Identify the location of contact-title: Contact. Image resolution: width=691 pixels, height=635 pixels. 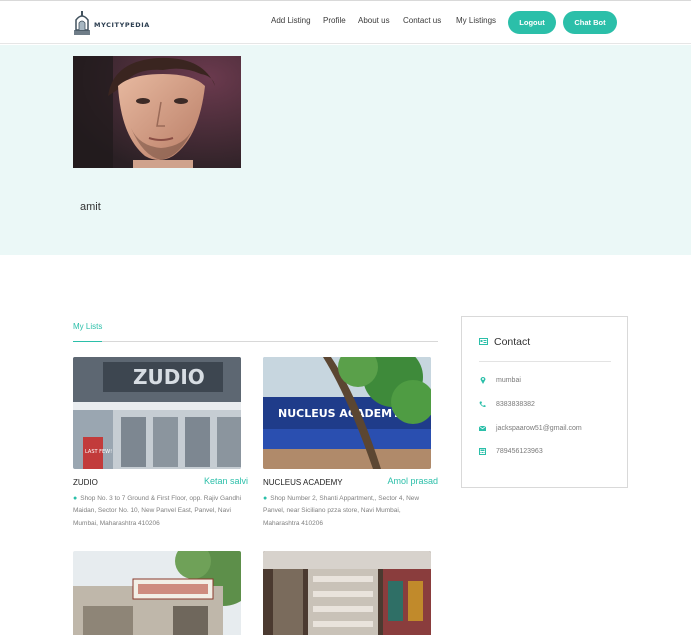
(504, 342).